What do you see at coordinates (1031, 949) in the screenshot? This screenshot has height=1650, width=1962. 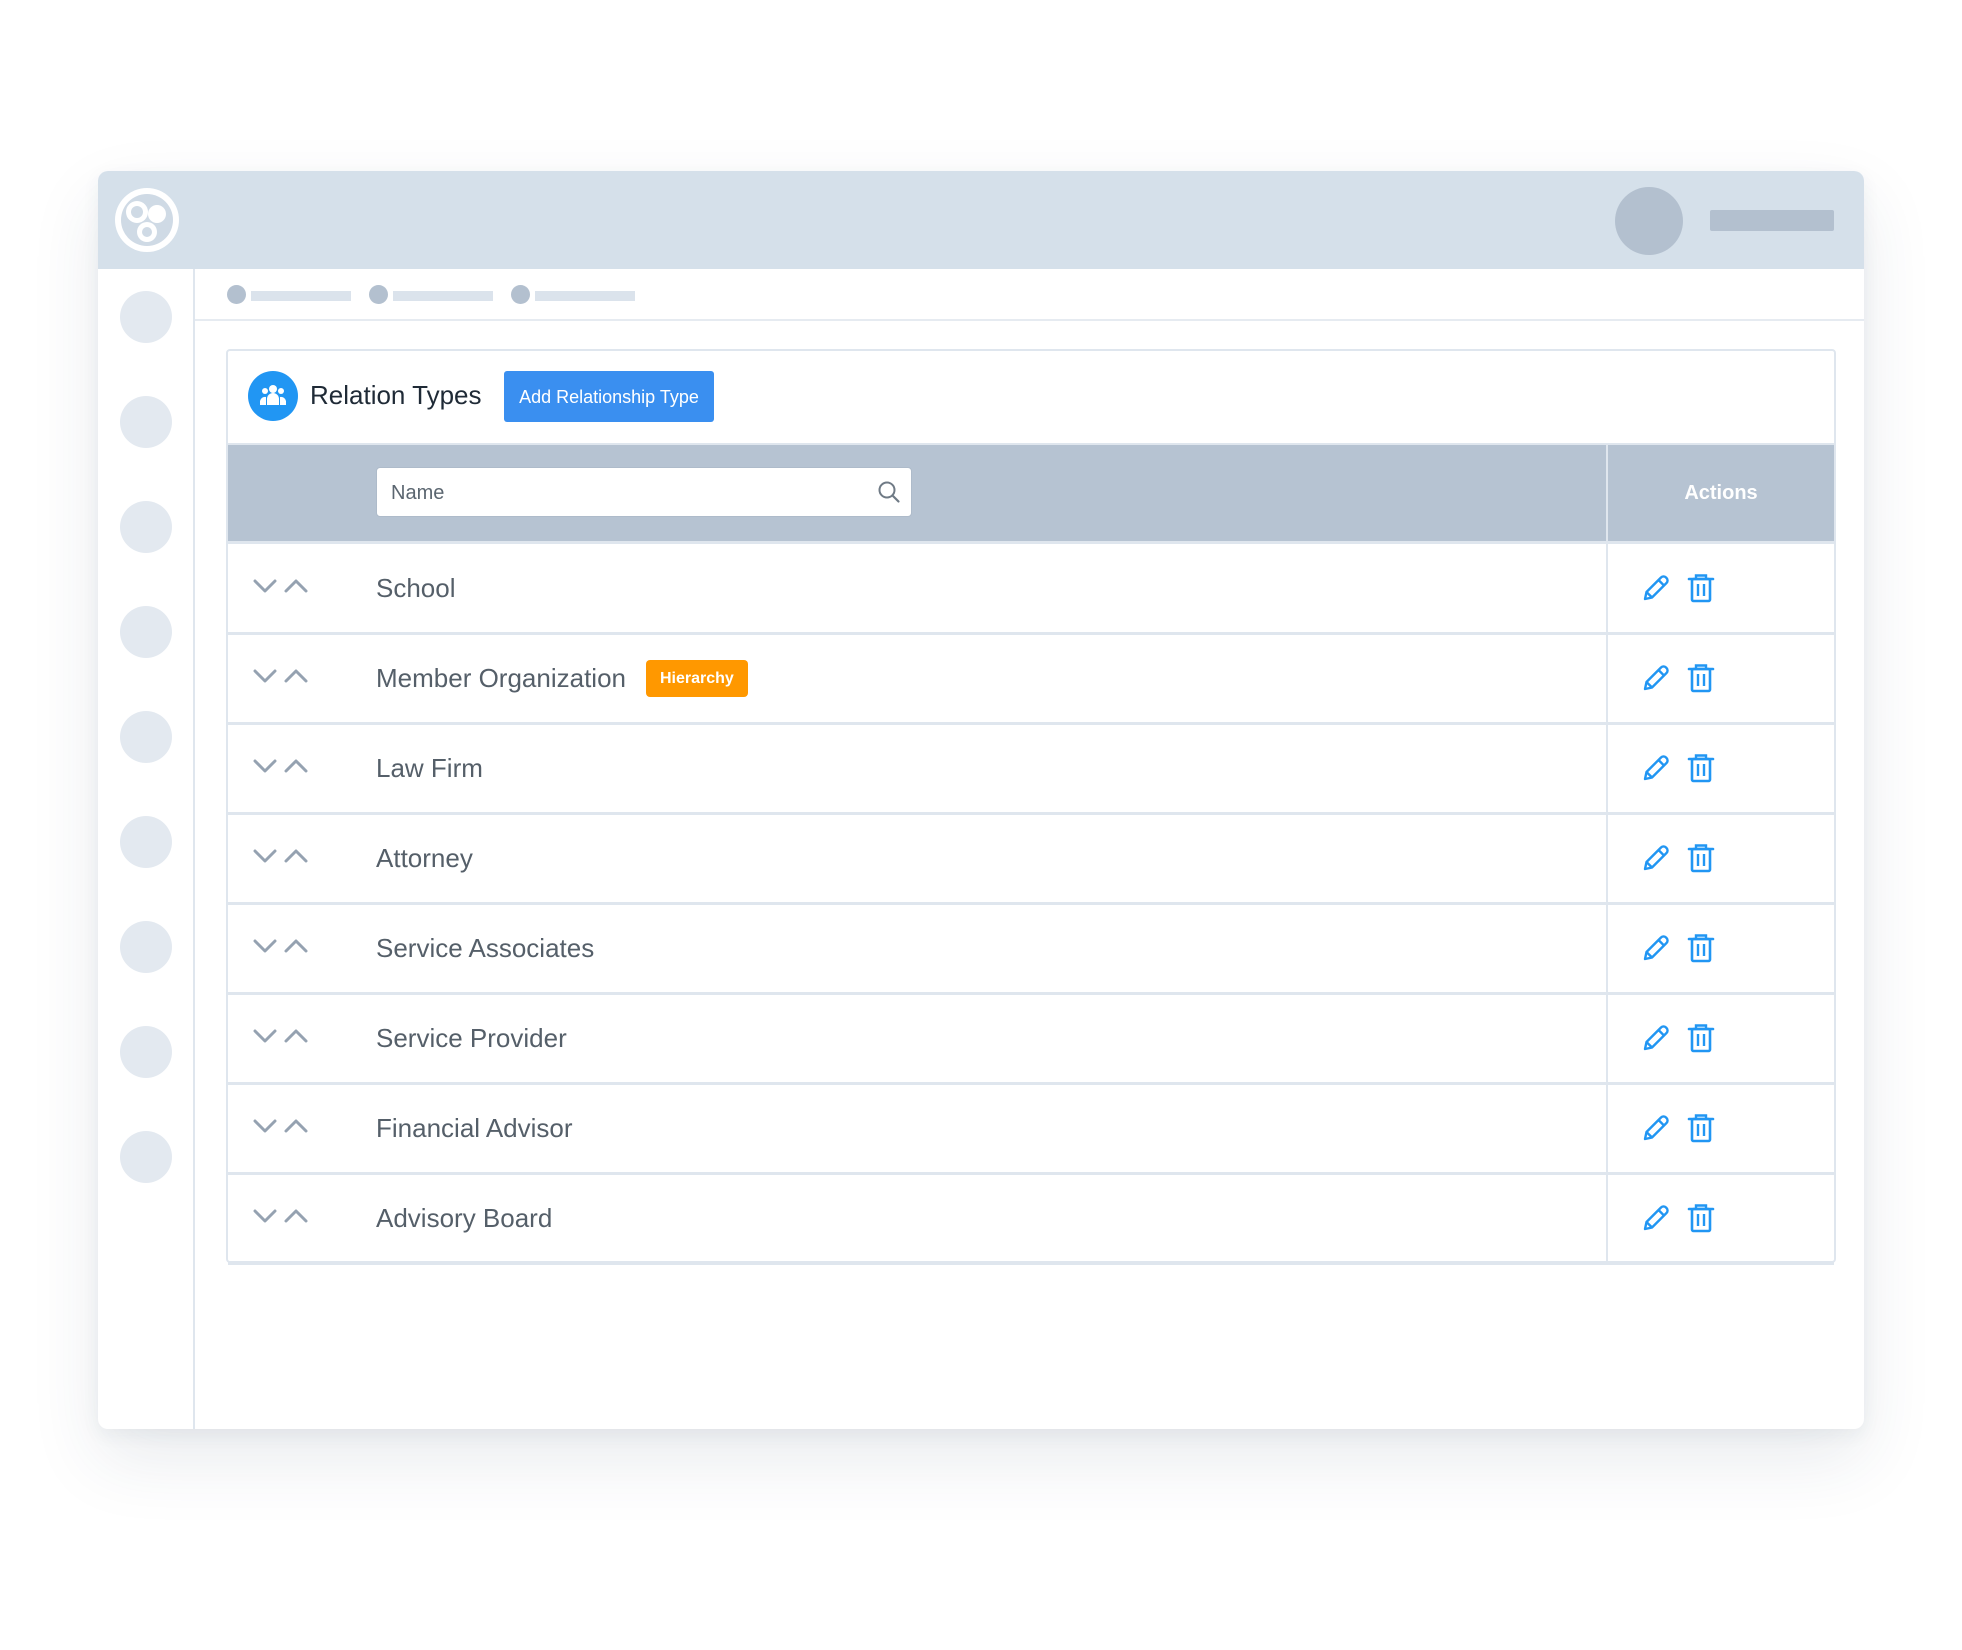 I see `table-row: Service Associates` at bounding box center [1031, 949].